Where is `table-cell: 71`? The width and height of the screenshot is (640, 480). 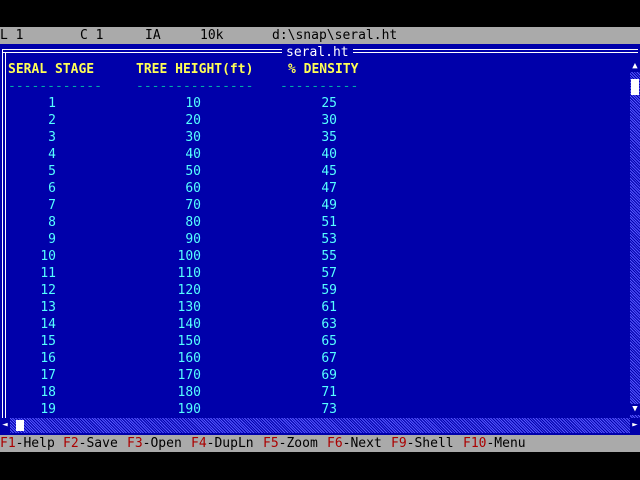
table-cell: 71 is located at coordinates (329, 392).